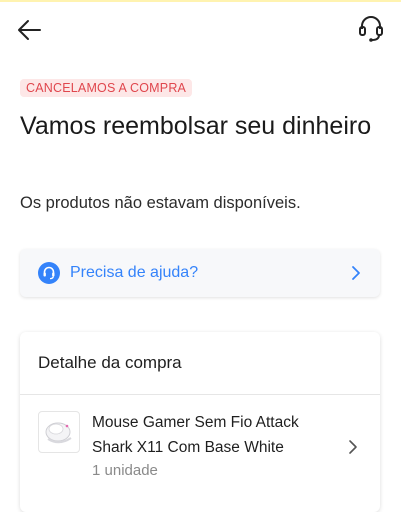  What do you see at coordinates (59, 432) in the screenshot?
I see `mouse-product-image` at bounding box center [59, 432].